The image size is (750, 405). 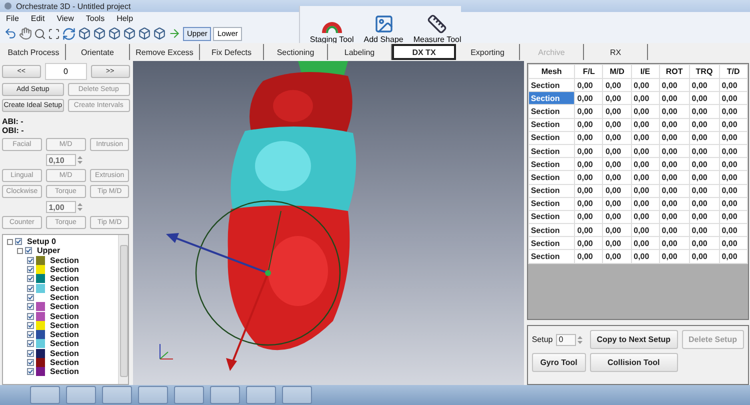 What do you see at coordinates (25, 33) in the screenshot?
I see `pan-icon` at bounding box center [25, 33].